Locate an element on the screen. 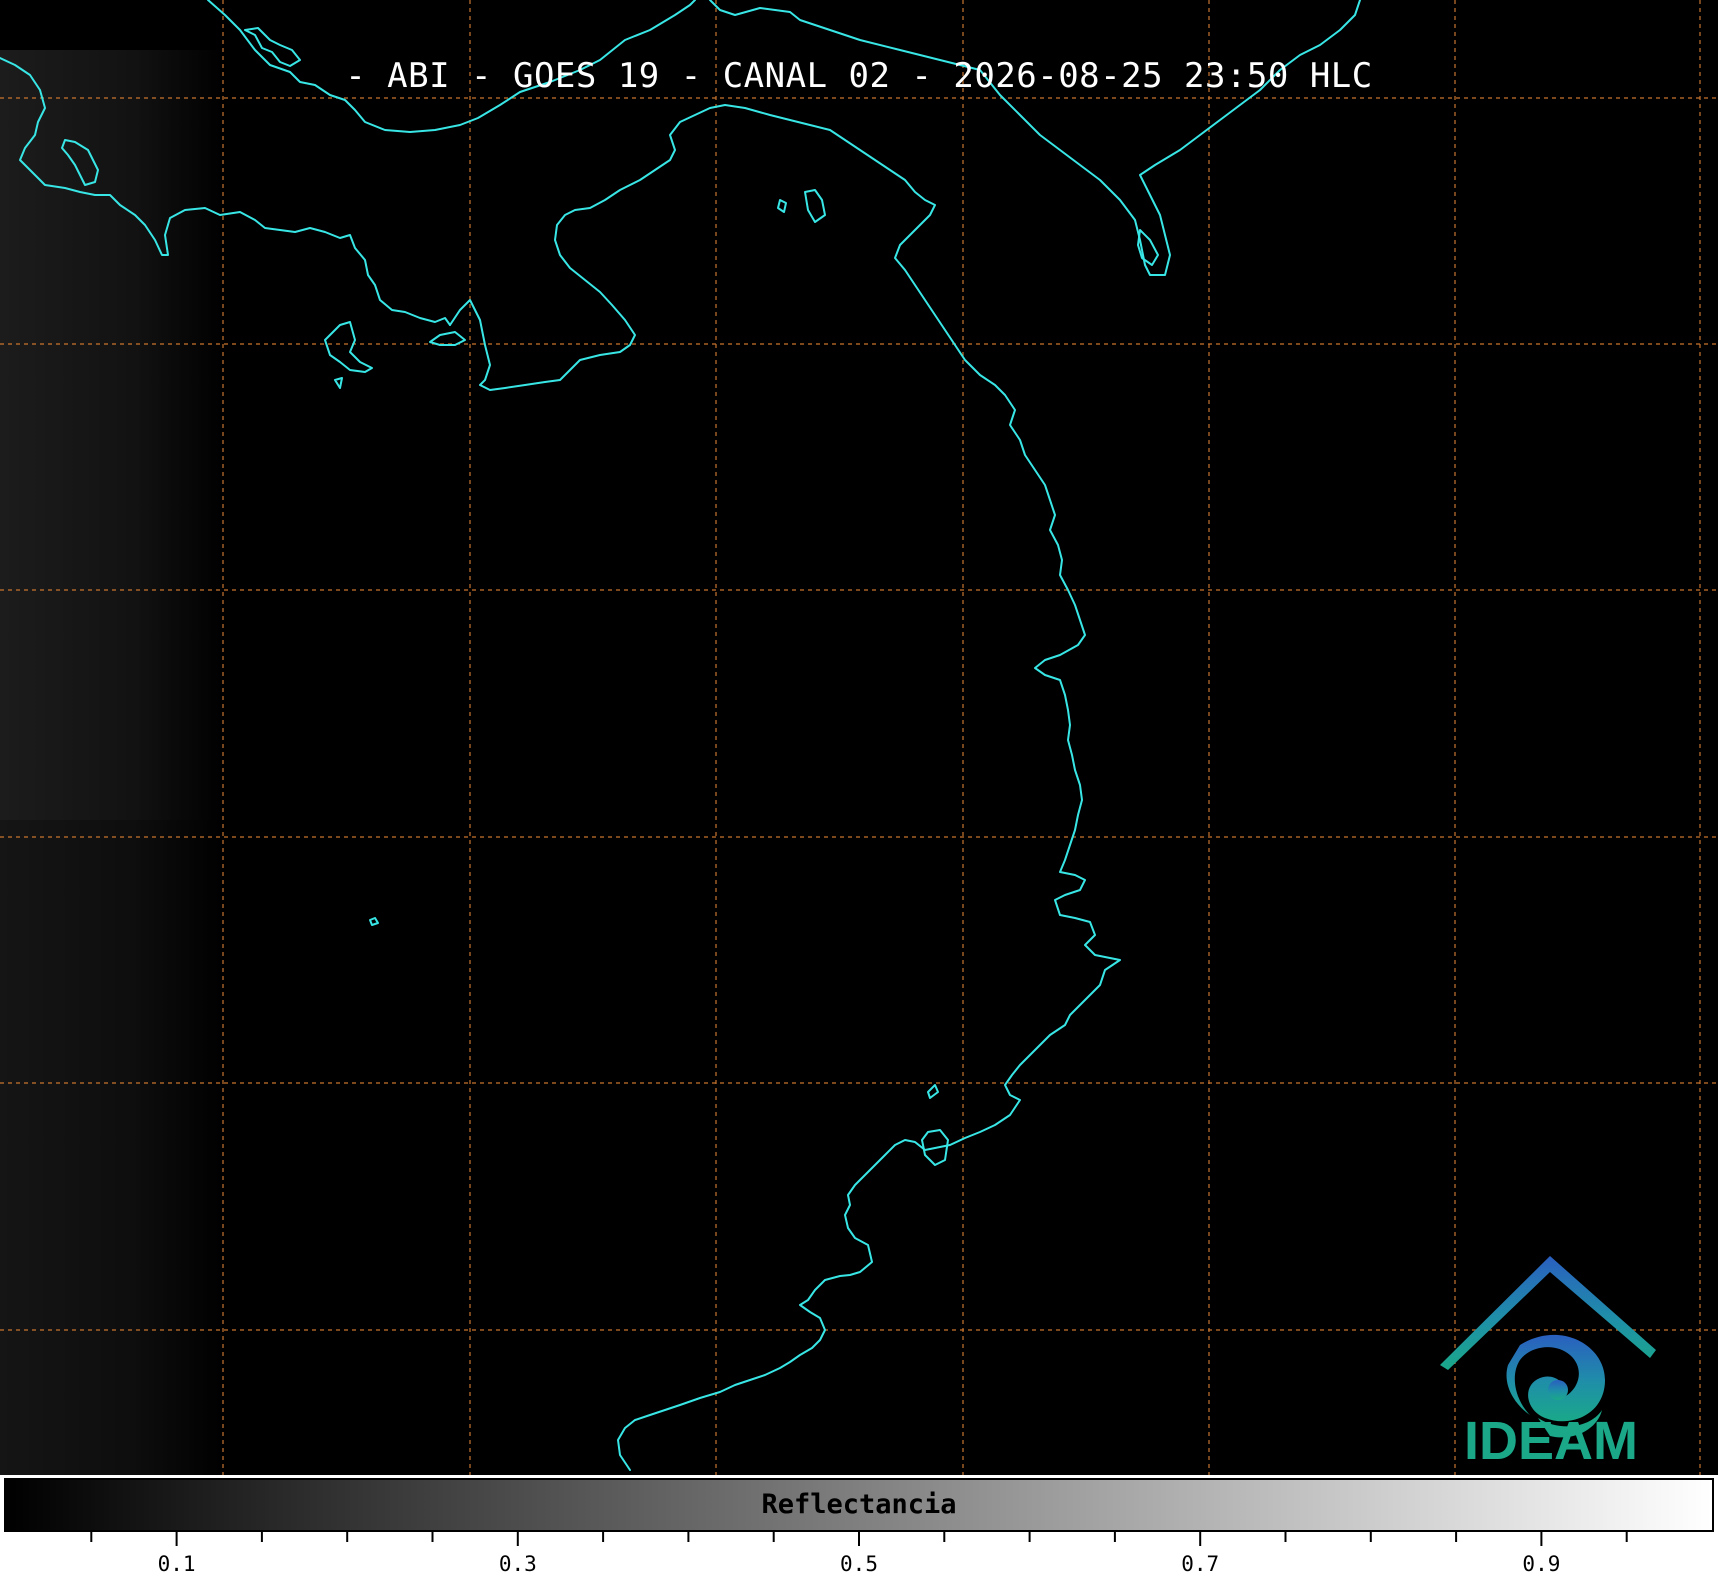  colorbar-tick-label: 0.3 is located at coordinates (517, 1564).